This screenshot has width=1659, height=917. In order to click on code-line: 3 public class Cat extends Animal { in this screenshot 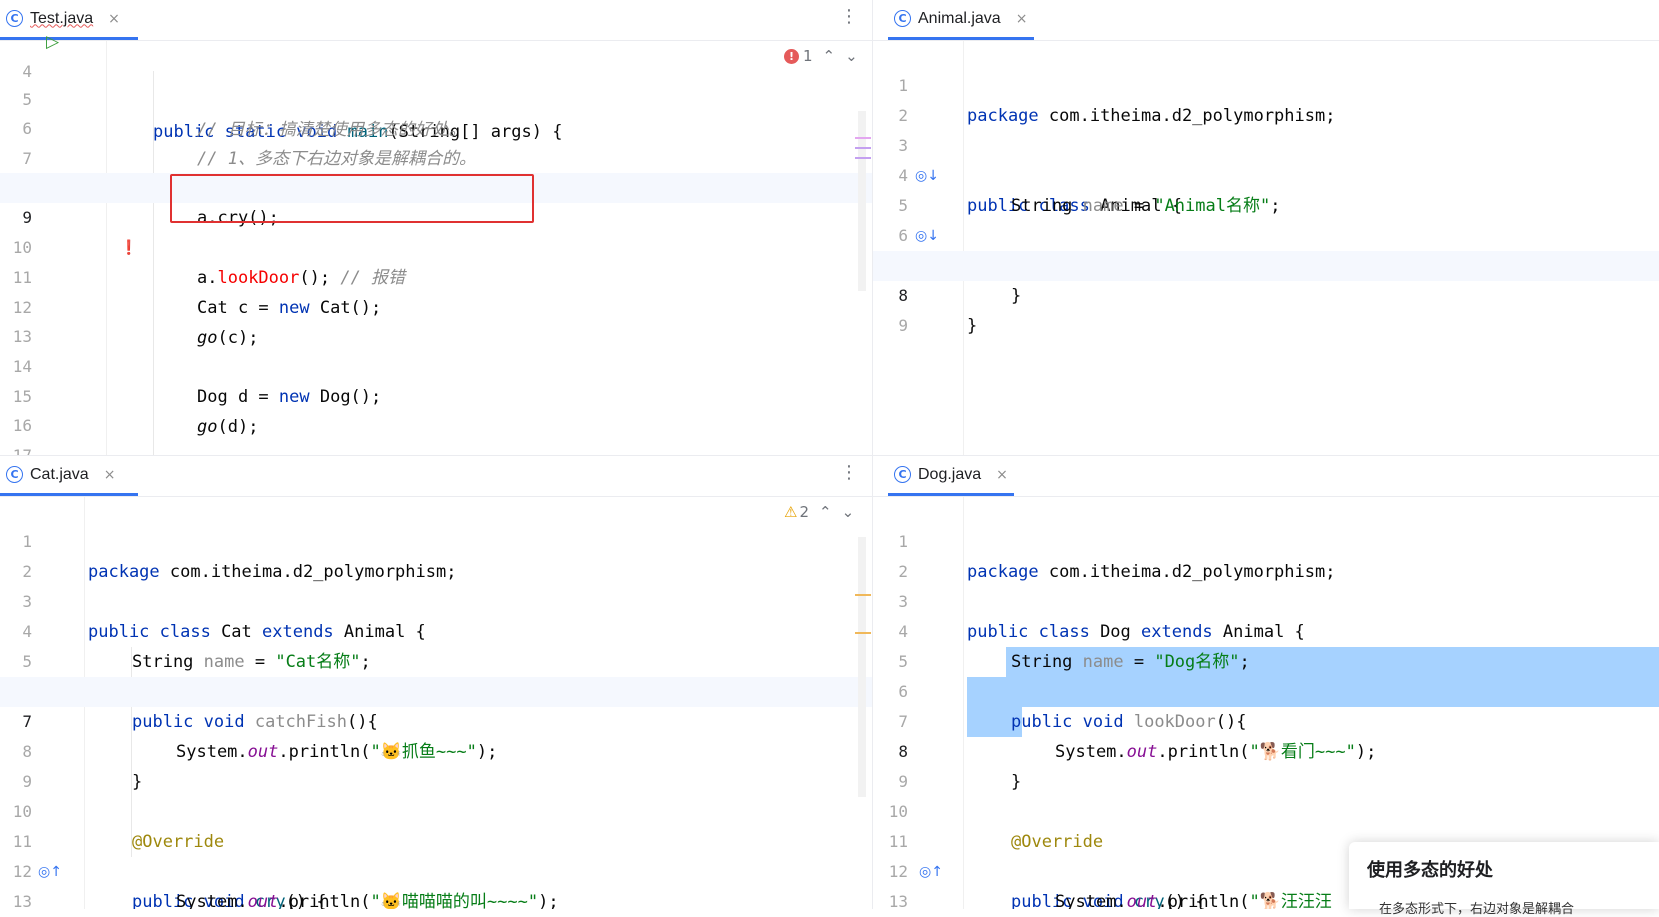, I will do `click(436, 599)`.